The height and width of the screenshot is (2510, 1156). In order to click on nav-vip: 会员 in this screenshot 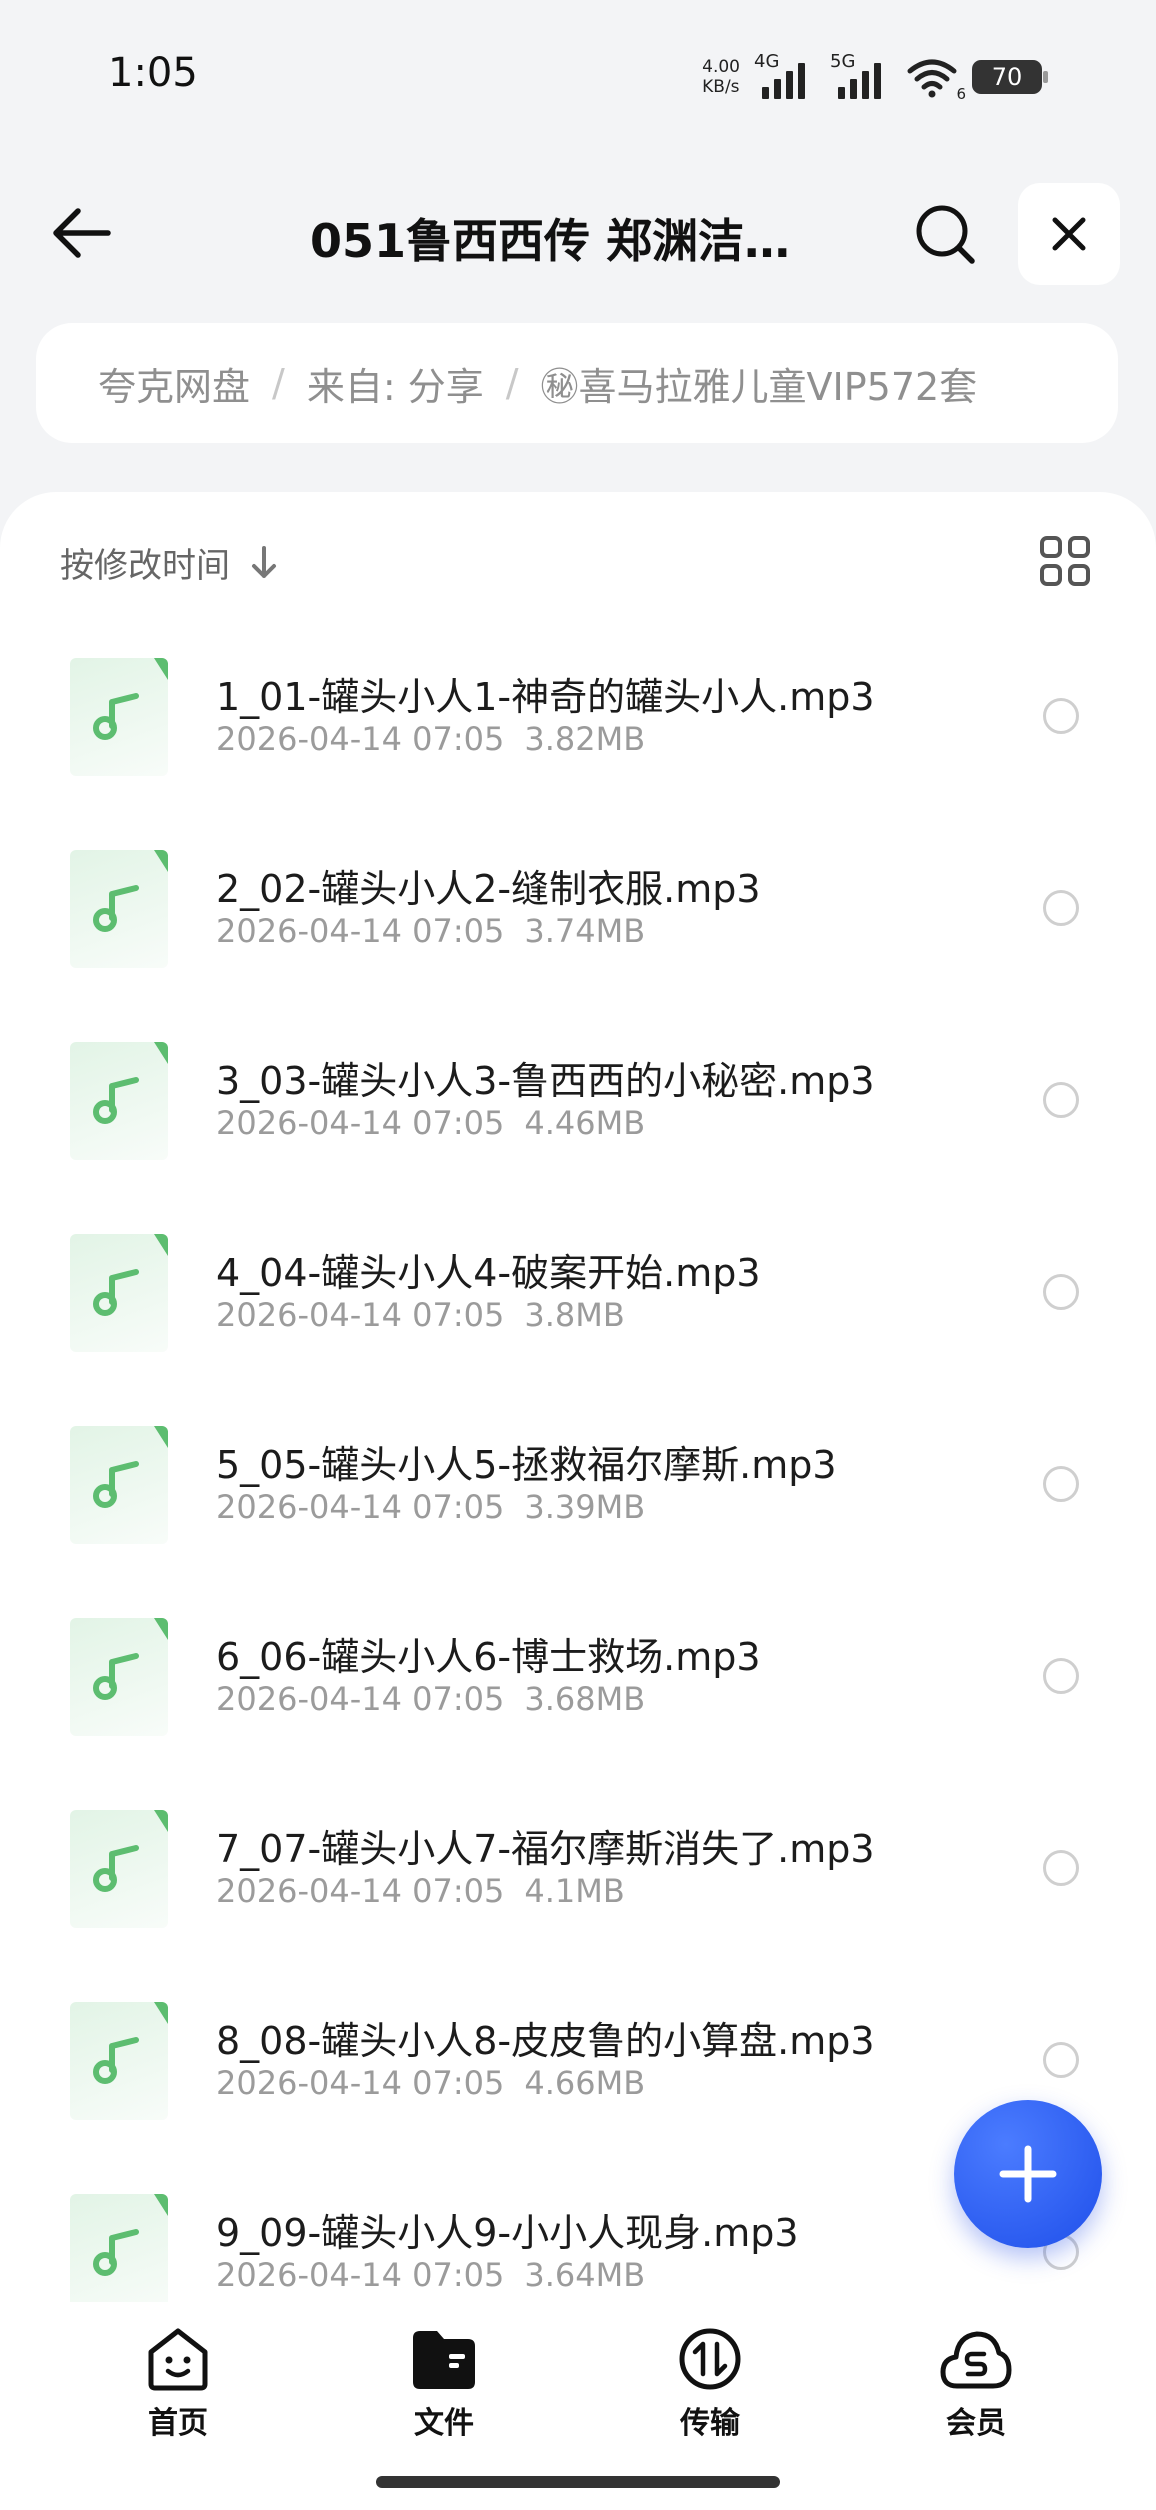, I will do `click(976, 2384)`.